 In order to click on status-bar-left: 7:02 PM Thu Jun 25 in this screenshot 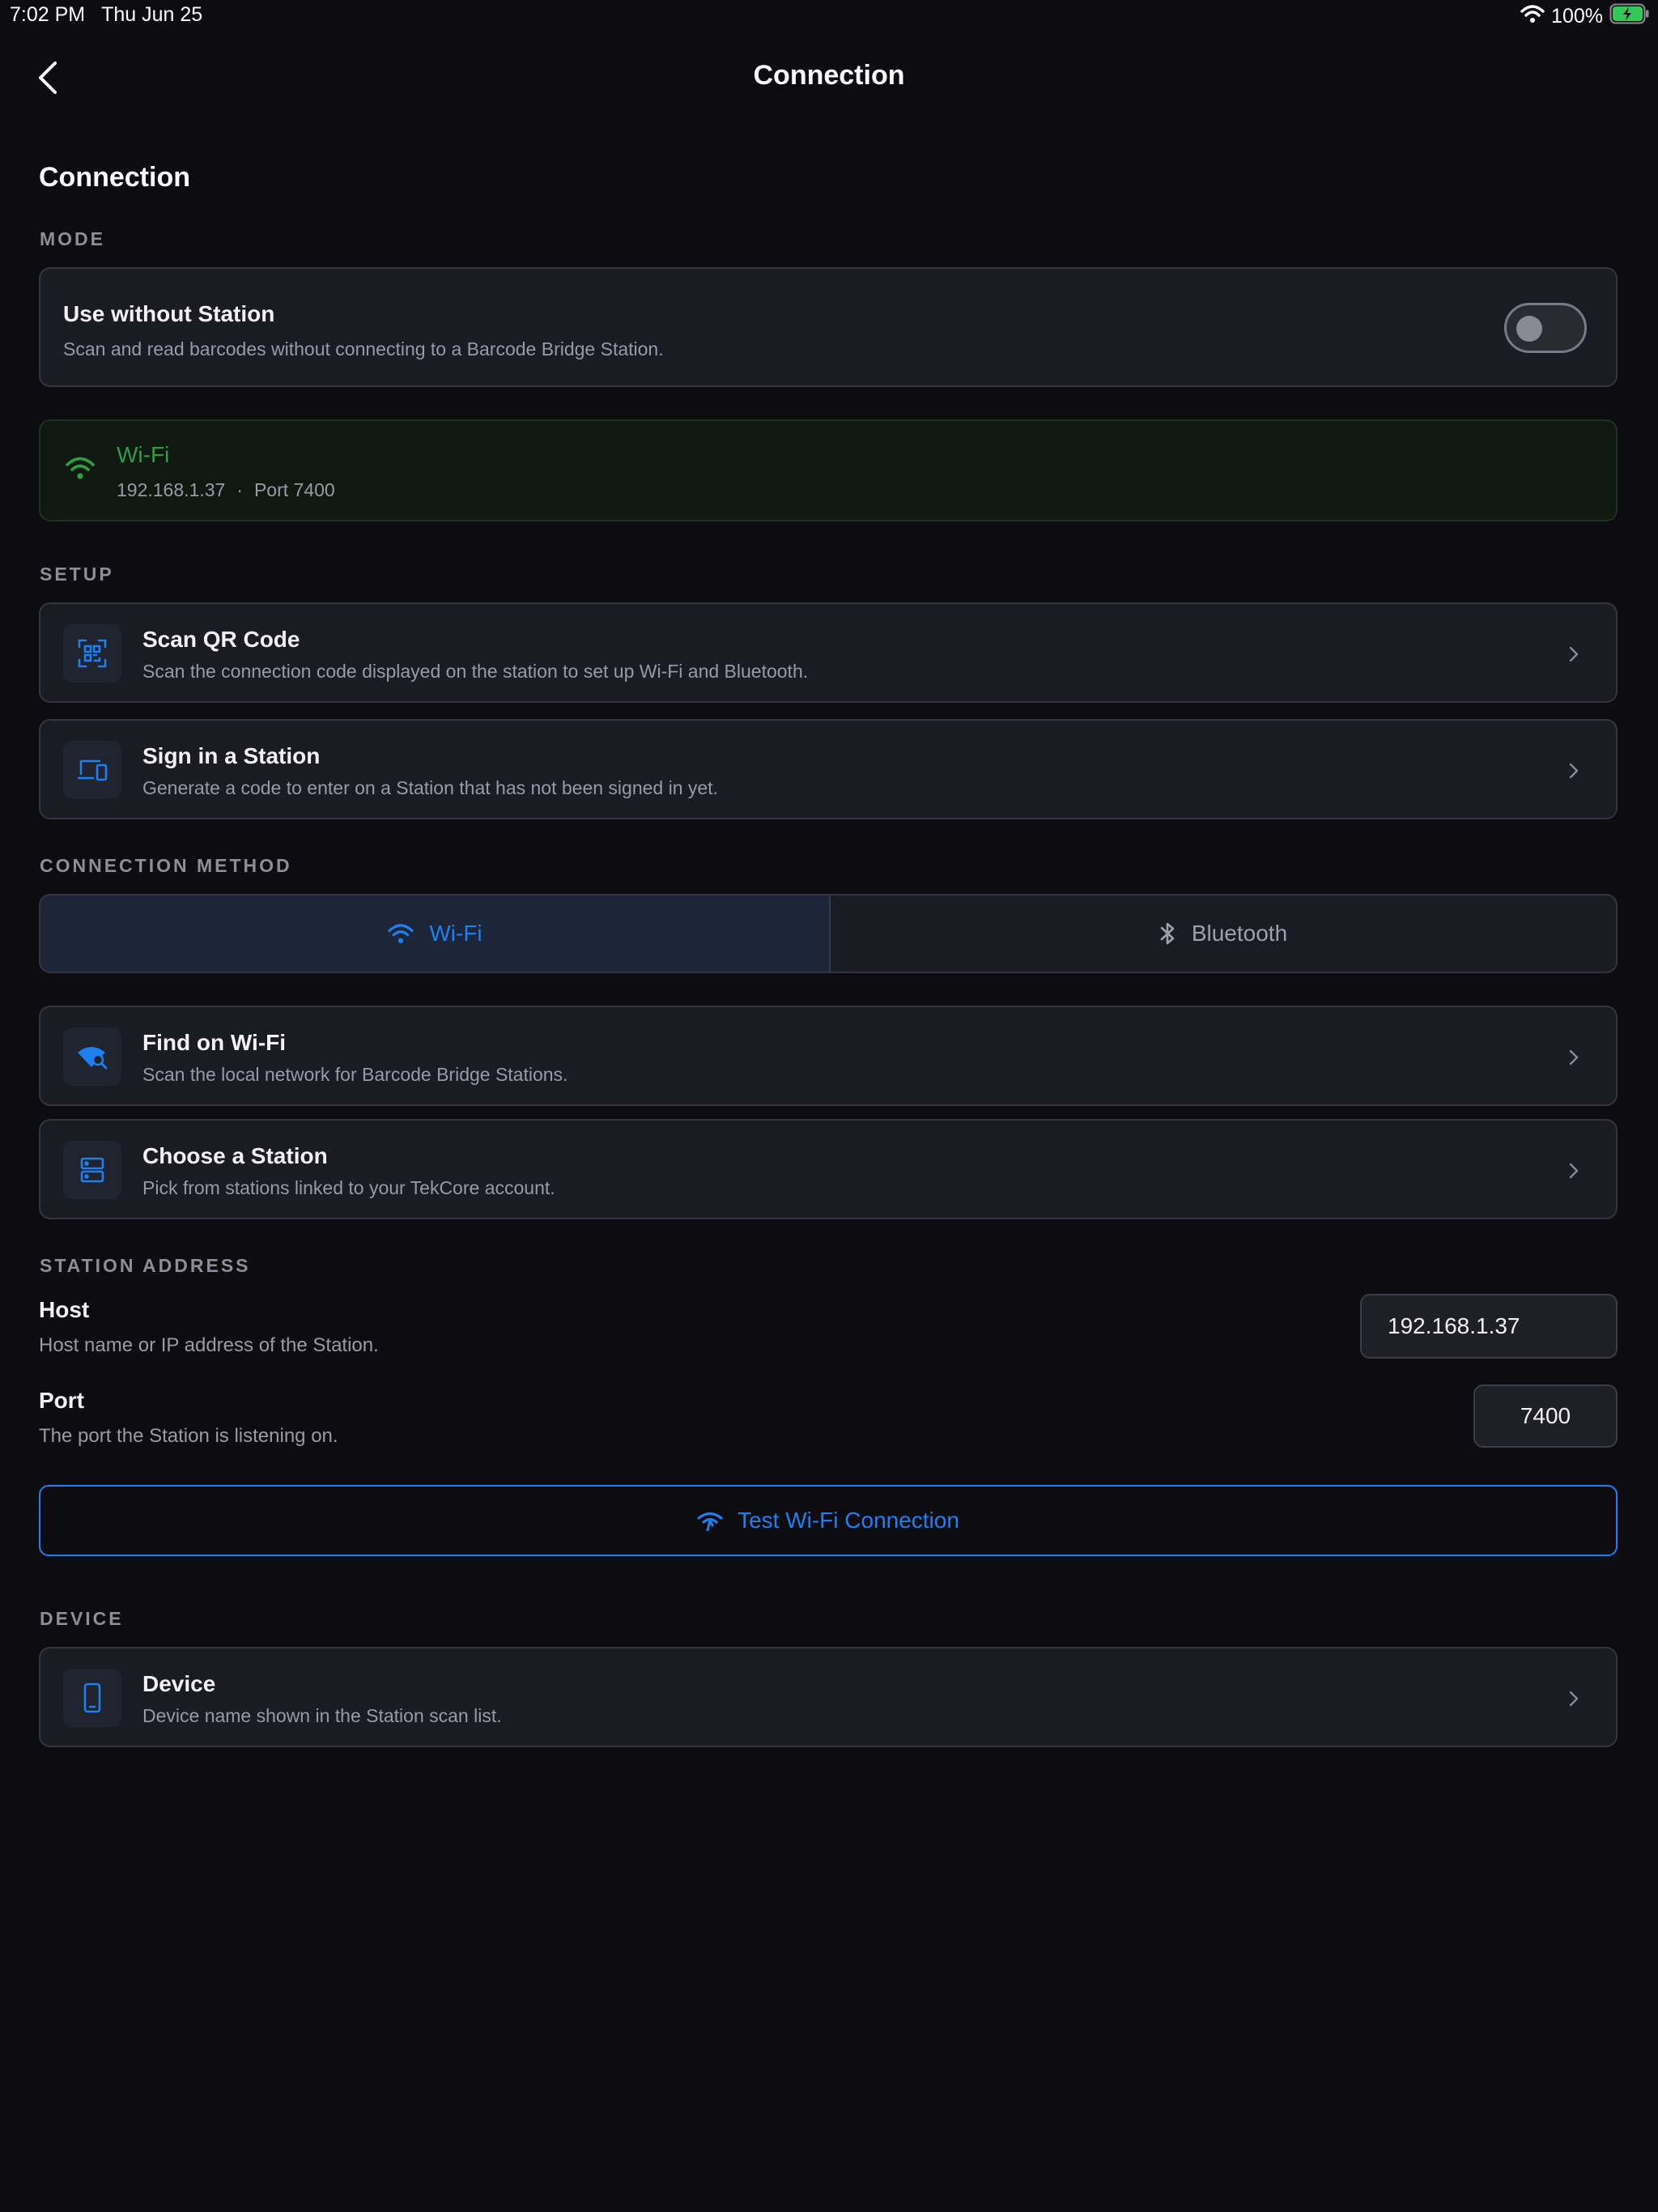, I will do `click(106, 15)`.